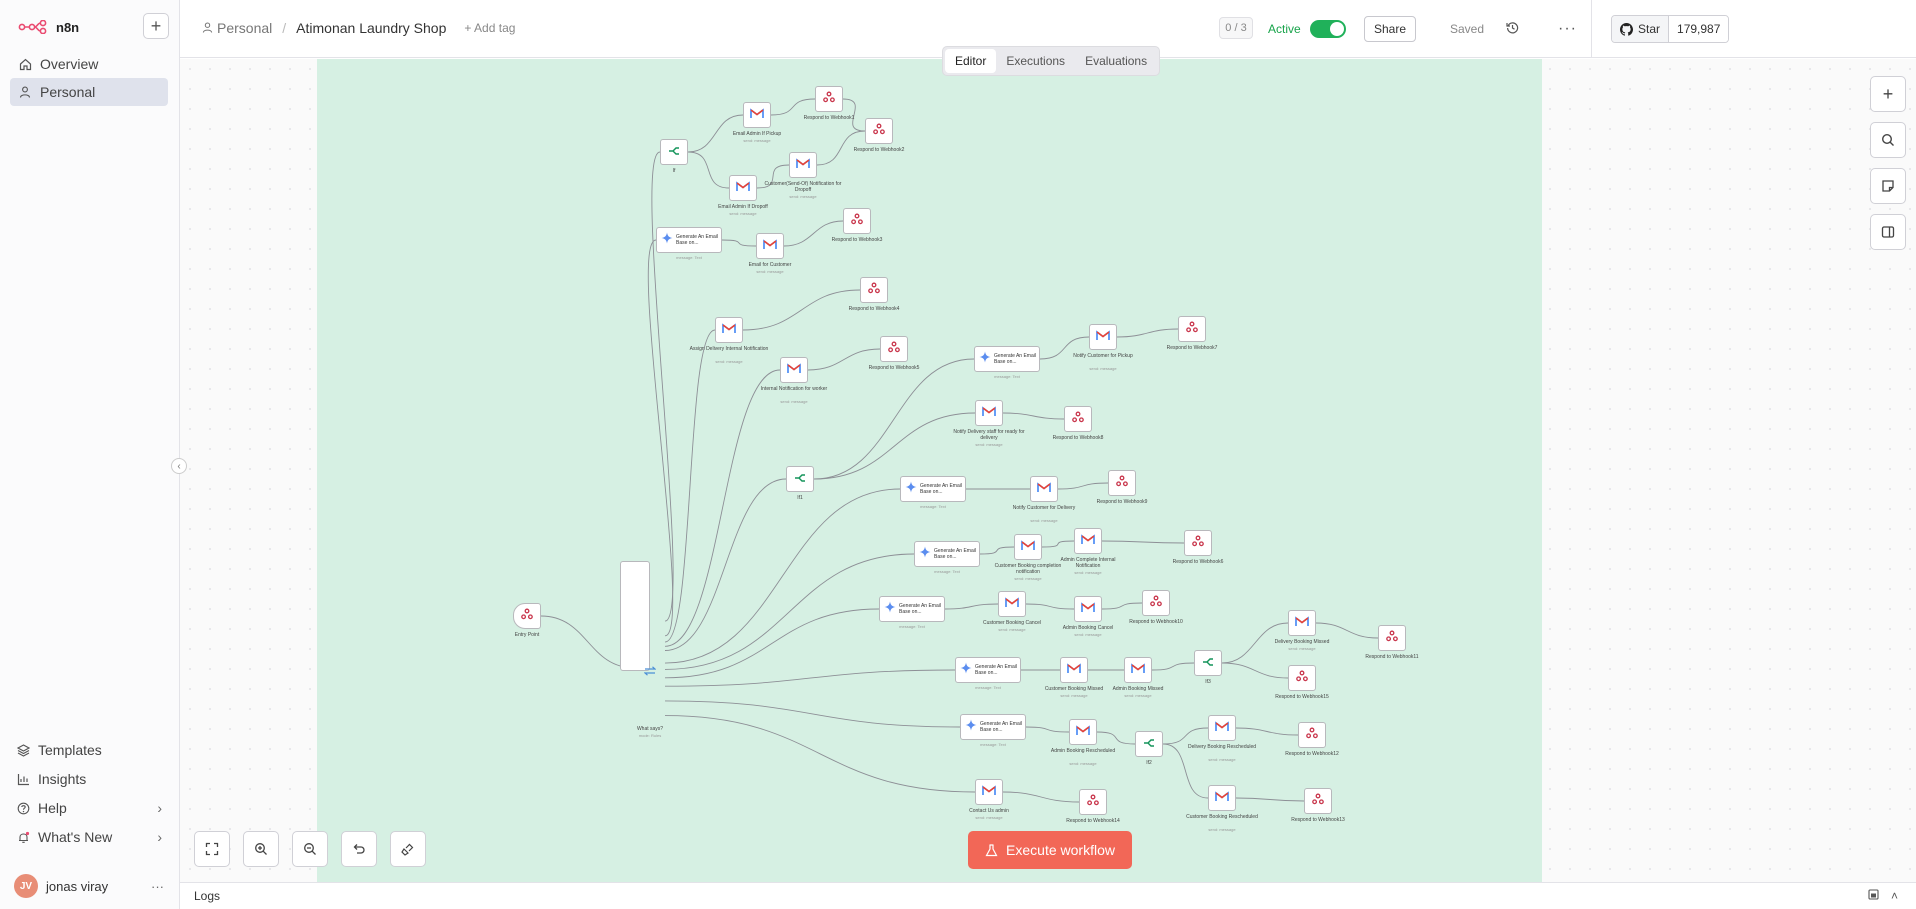  What do you see at coordinates (359, 849) in the screenshot?
I see `undo-button` at bounding box center [359, 849].